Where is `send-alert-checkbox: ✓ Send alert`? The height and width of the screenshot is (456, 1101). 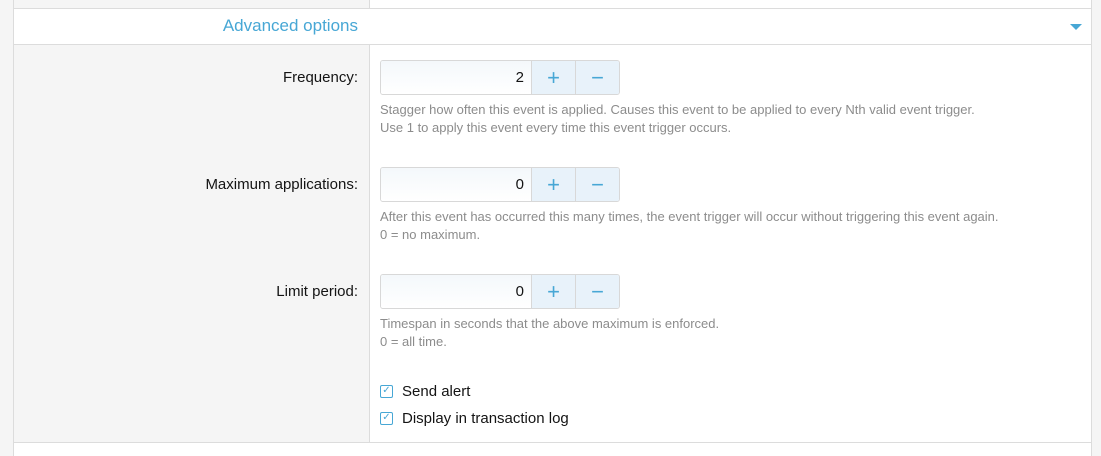 send-alert-checkbox: ✓ Send alert is located at coordinates (425, 391).